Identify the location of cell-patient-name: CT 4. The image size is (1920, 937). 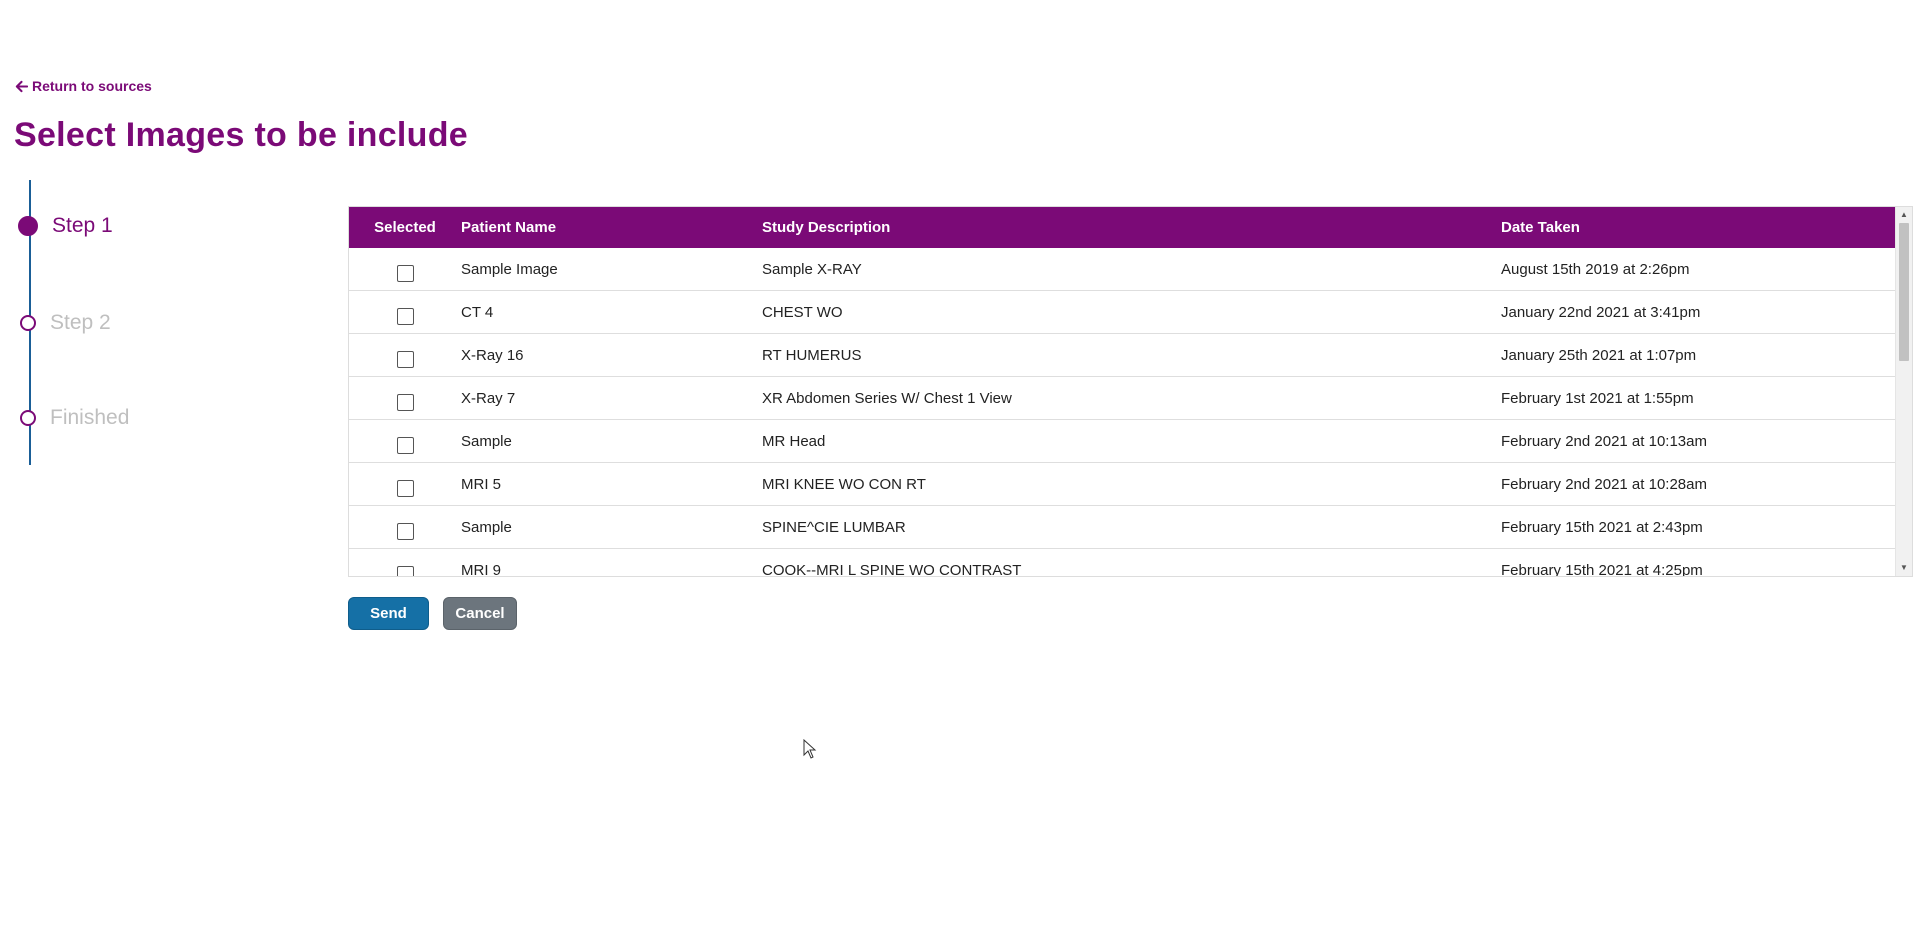
(611, 312).